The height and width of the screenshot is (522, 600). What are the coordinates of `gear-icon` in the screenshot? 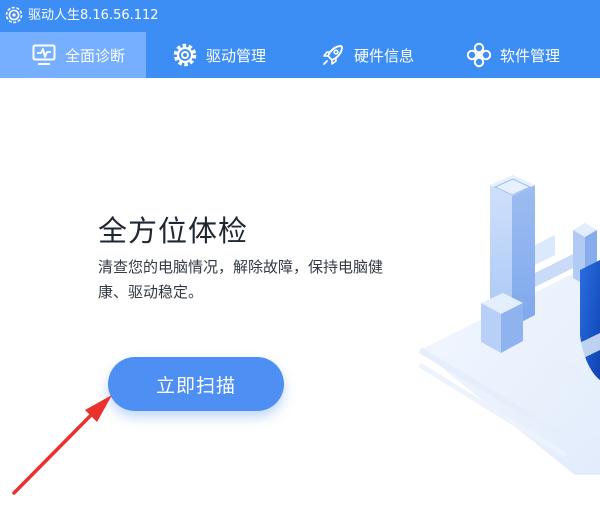 It's located at (185, 55).